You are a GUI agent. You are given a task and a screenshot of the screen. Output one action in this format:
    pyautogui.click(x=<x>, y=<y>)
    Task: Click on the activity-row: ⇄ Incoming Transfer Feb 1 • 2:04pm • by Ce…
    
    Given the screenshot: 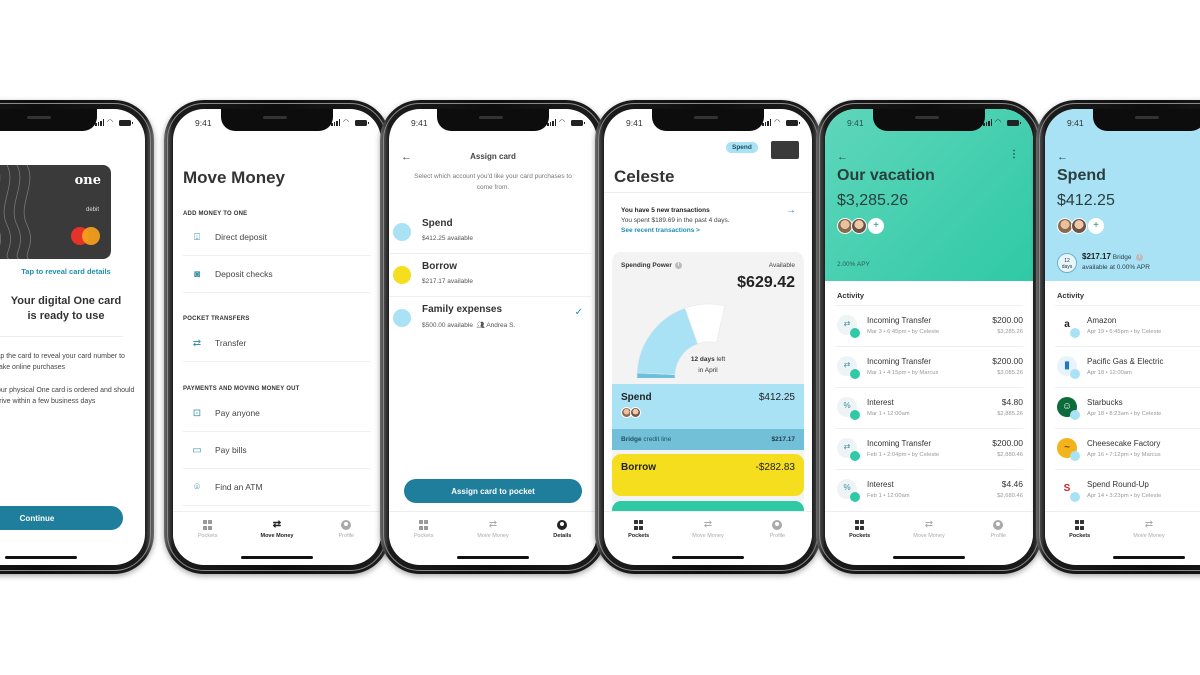 What is the action you would take?
    pyautogui.click(x=929, y=448)
    